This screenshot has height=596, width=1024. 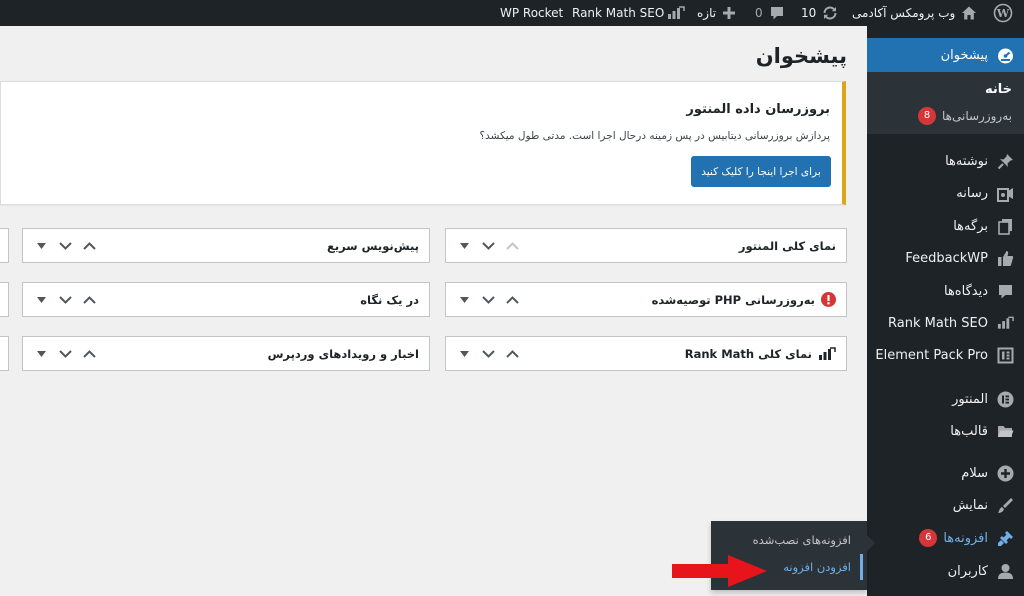 I want to click on menu-hello-label: سلام, so click(x=974, y=473).